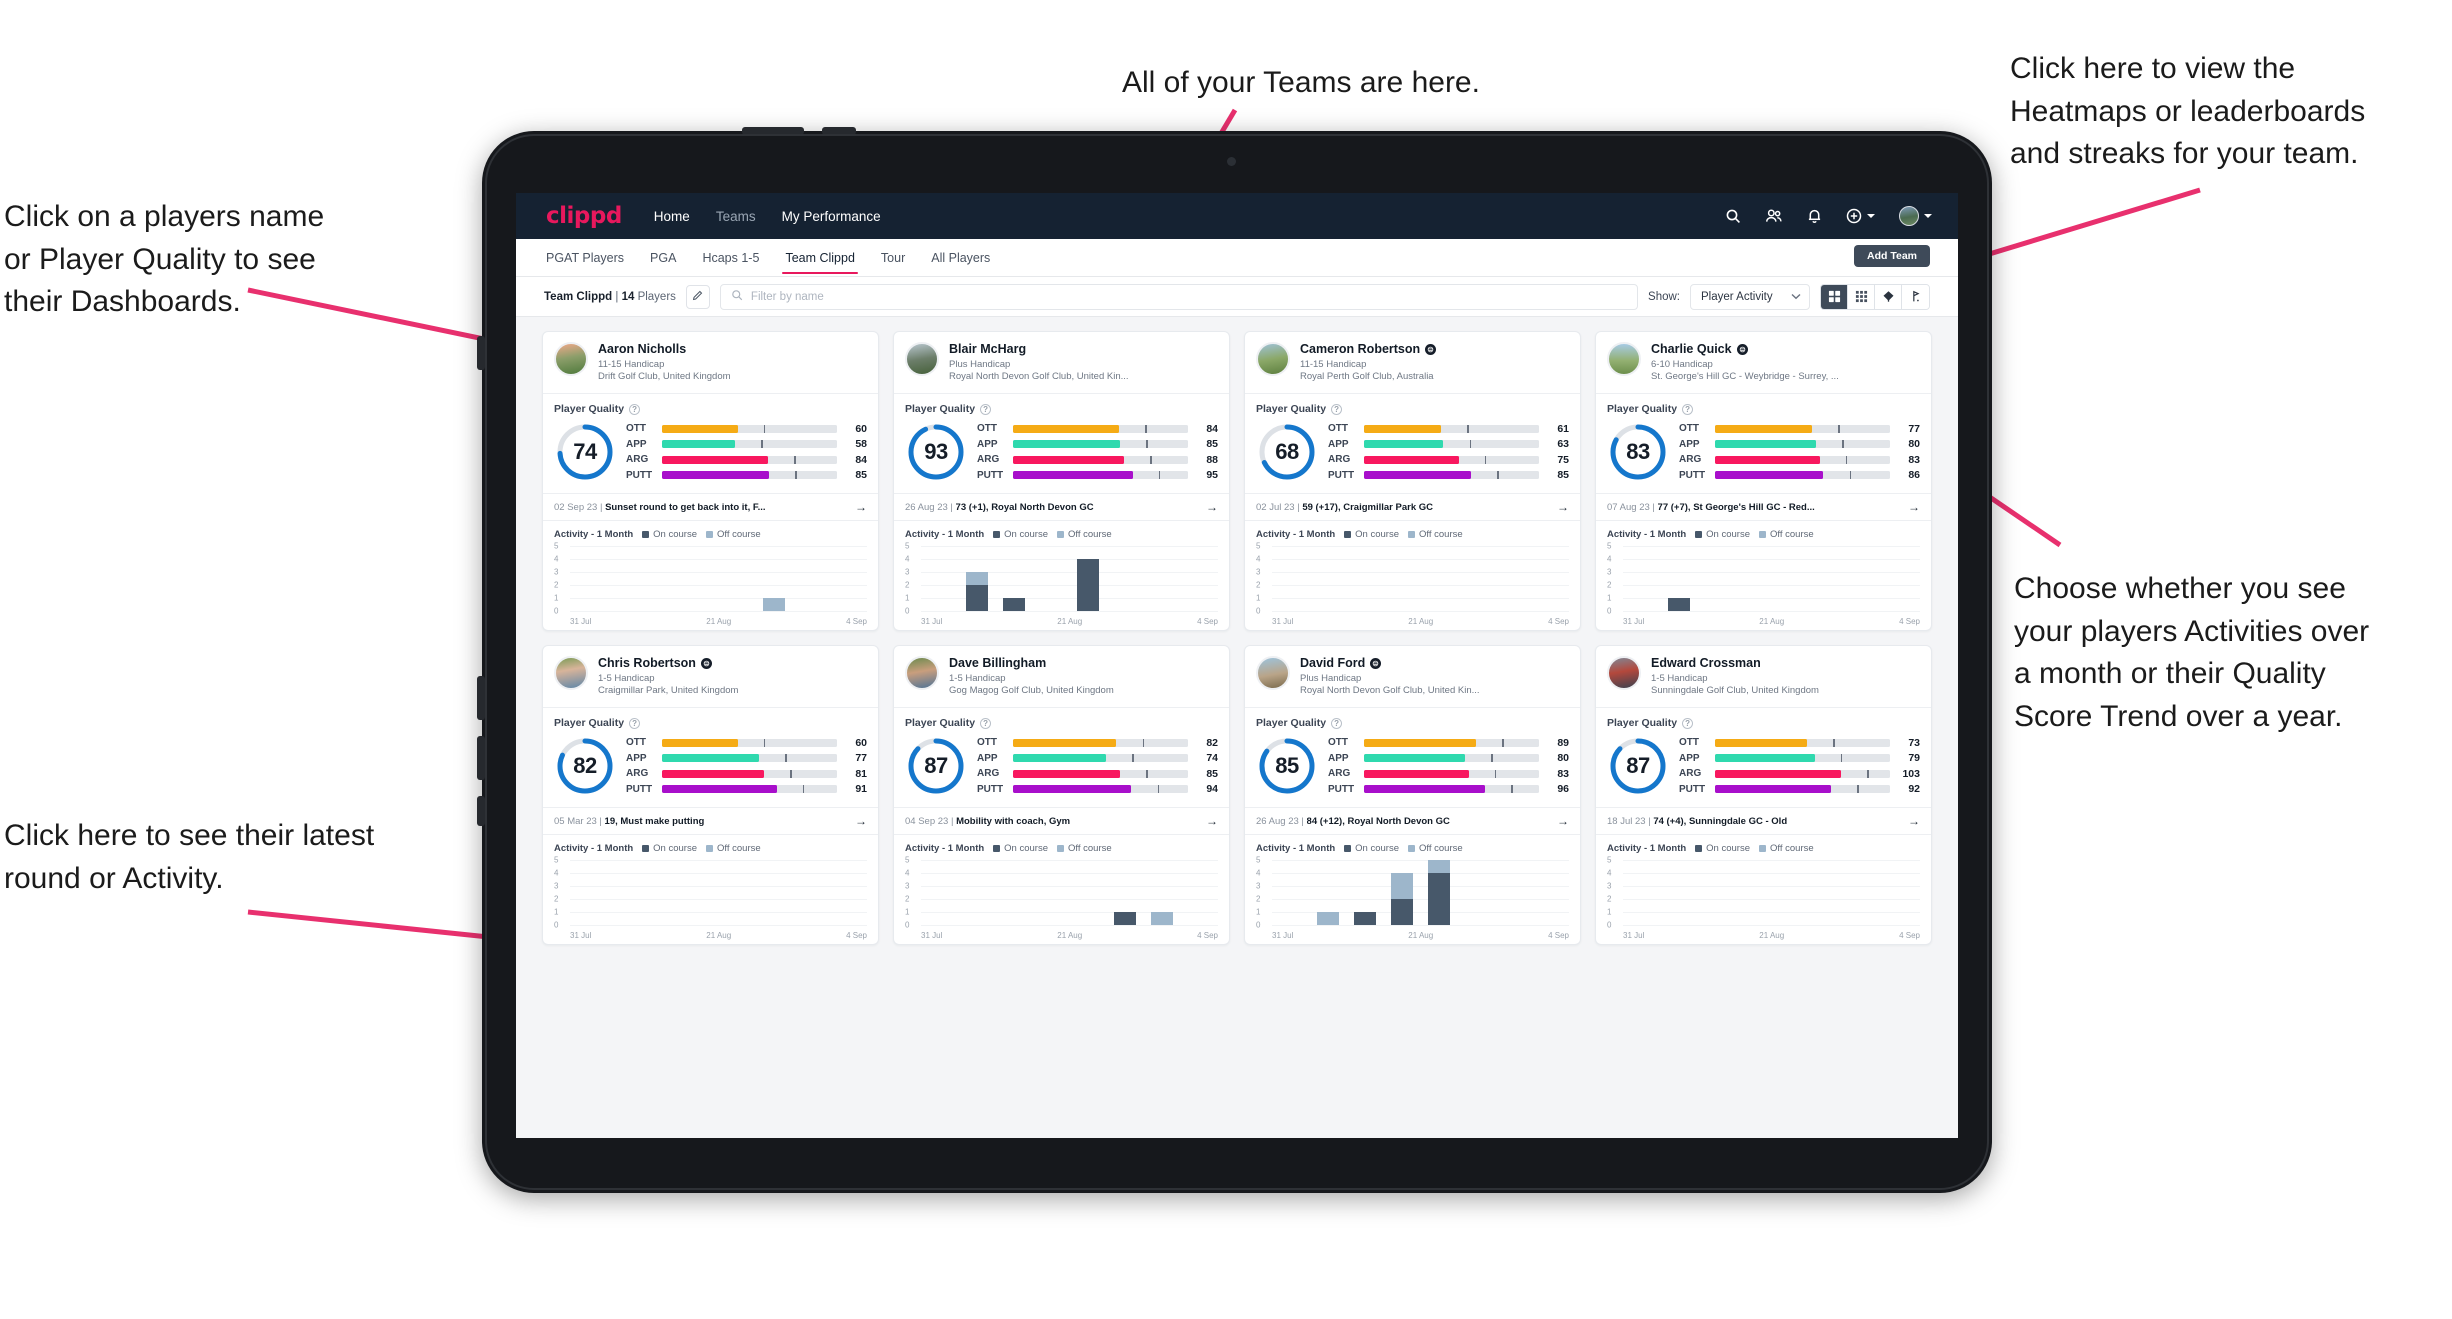 The image size is (2452, 1319). Describe the element at coordinates (997, 534) in the screenshot. I see `legend-swatch-on-course` at that location.